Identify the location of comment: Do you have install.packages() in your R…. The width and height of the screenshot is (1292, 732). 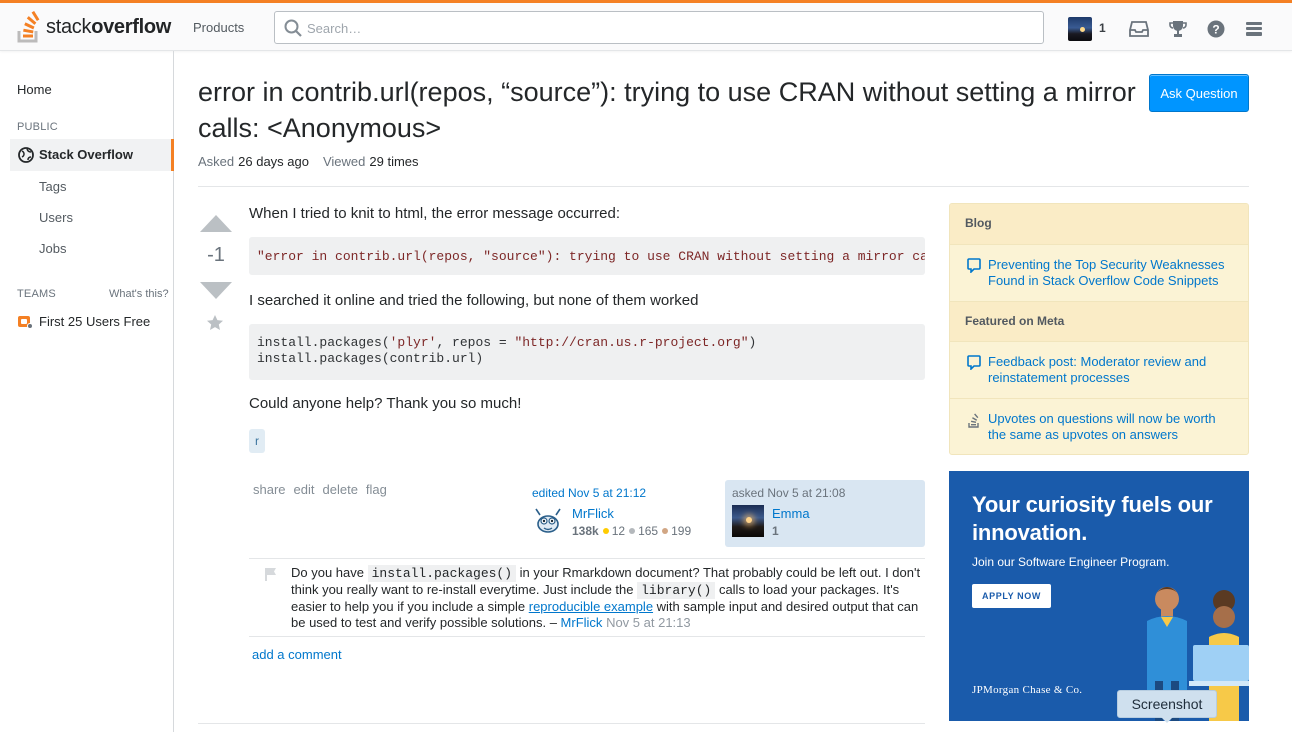
(606, 598).